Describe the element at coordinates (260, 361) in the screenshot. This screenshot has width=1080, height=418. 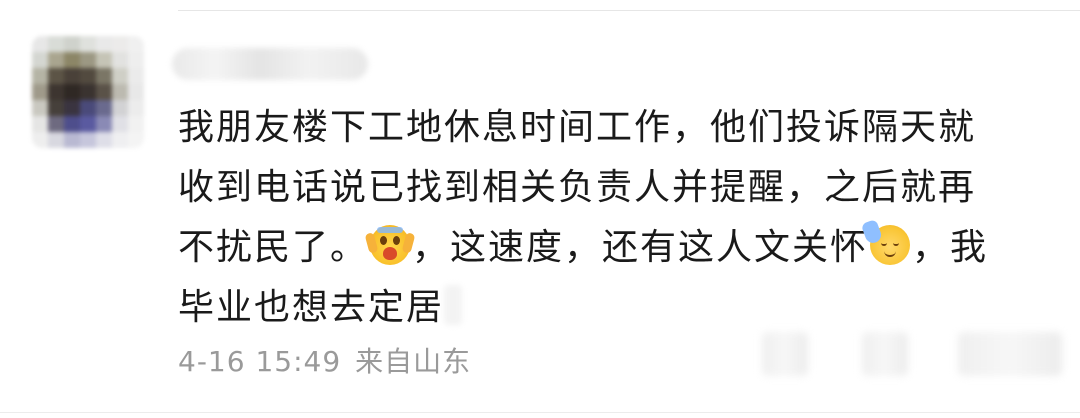
I see `comment-timestamp: 4-16 15:49` at that location.